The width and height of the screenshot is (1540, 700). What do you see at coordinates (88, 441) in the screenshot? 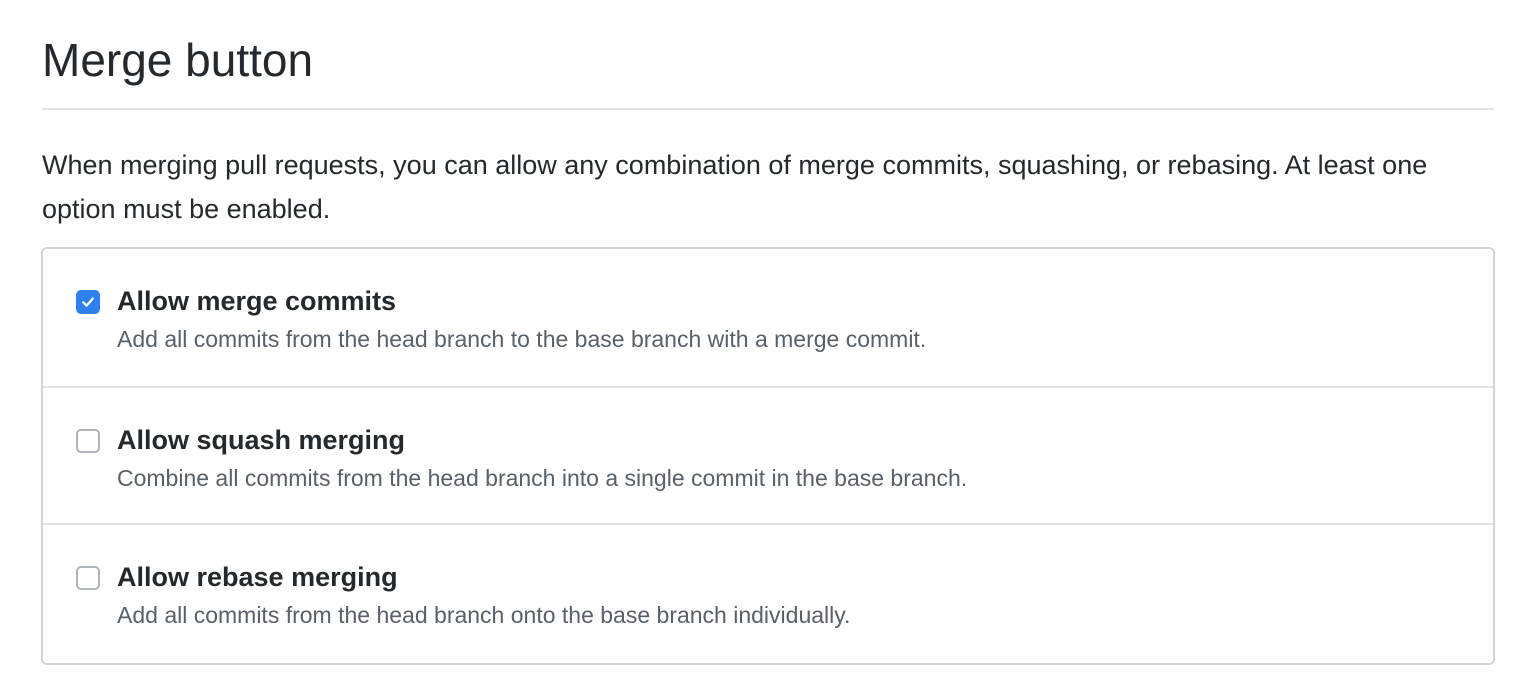
I see `allow-squash-merging-checkbox` at bounding box center [88, 441].